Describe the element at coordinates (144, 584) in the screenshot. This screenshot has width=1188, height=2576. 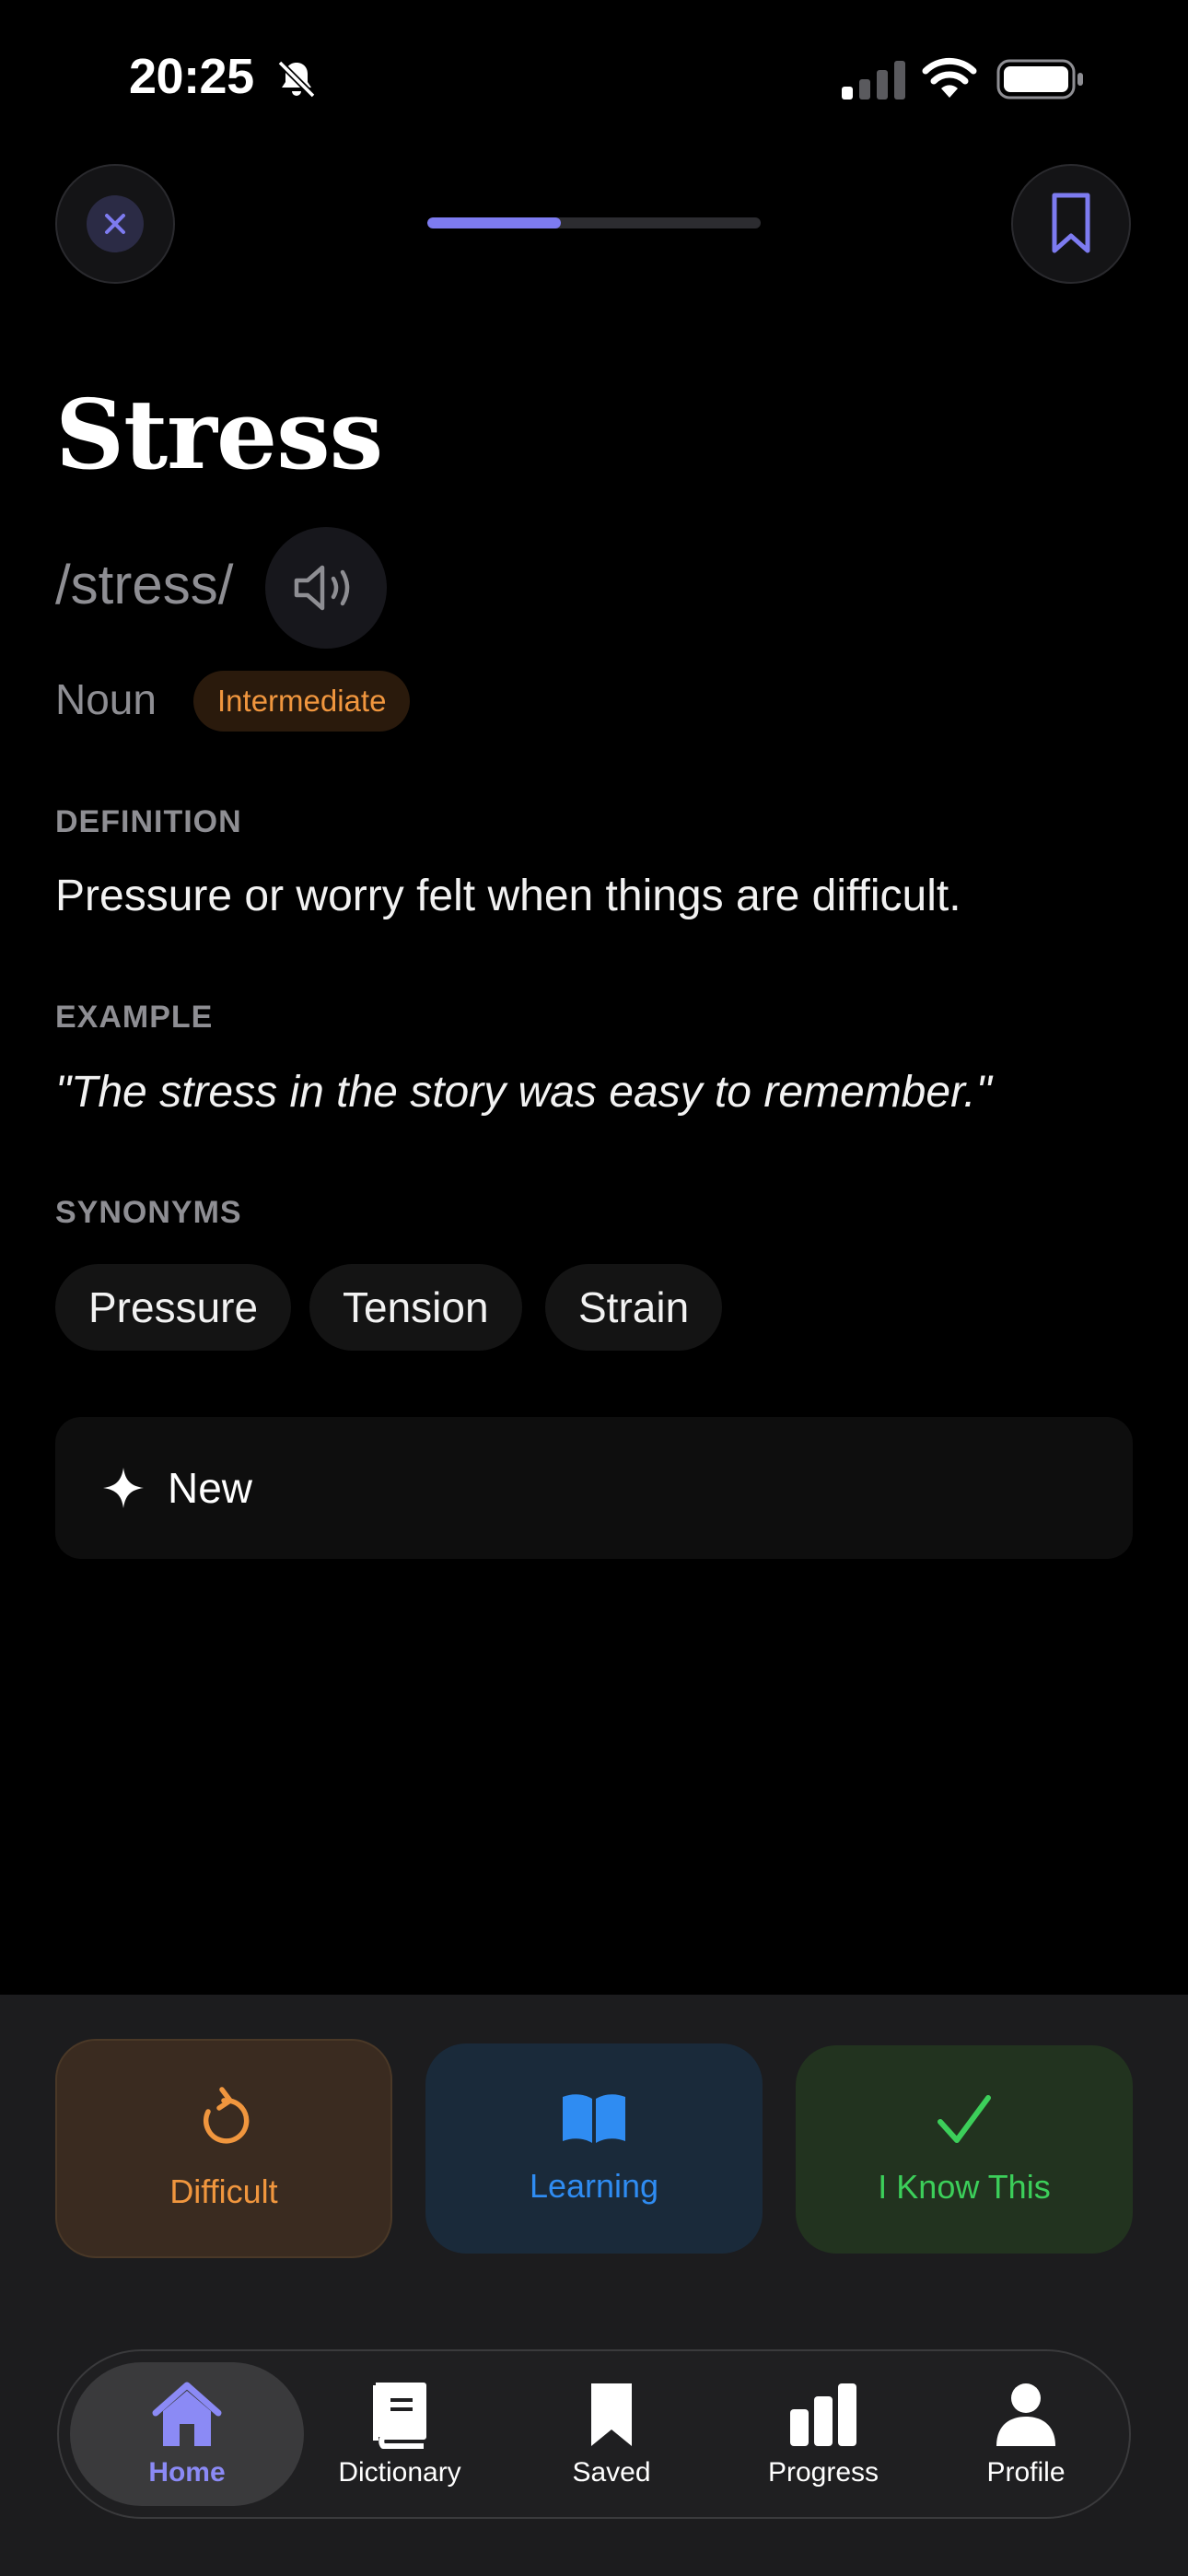
I see `phonetic-text: /stress/` at that location.